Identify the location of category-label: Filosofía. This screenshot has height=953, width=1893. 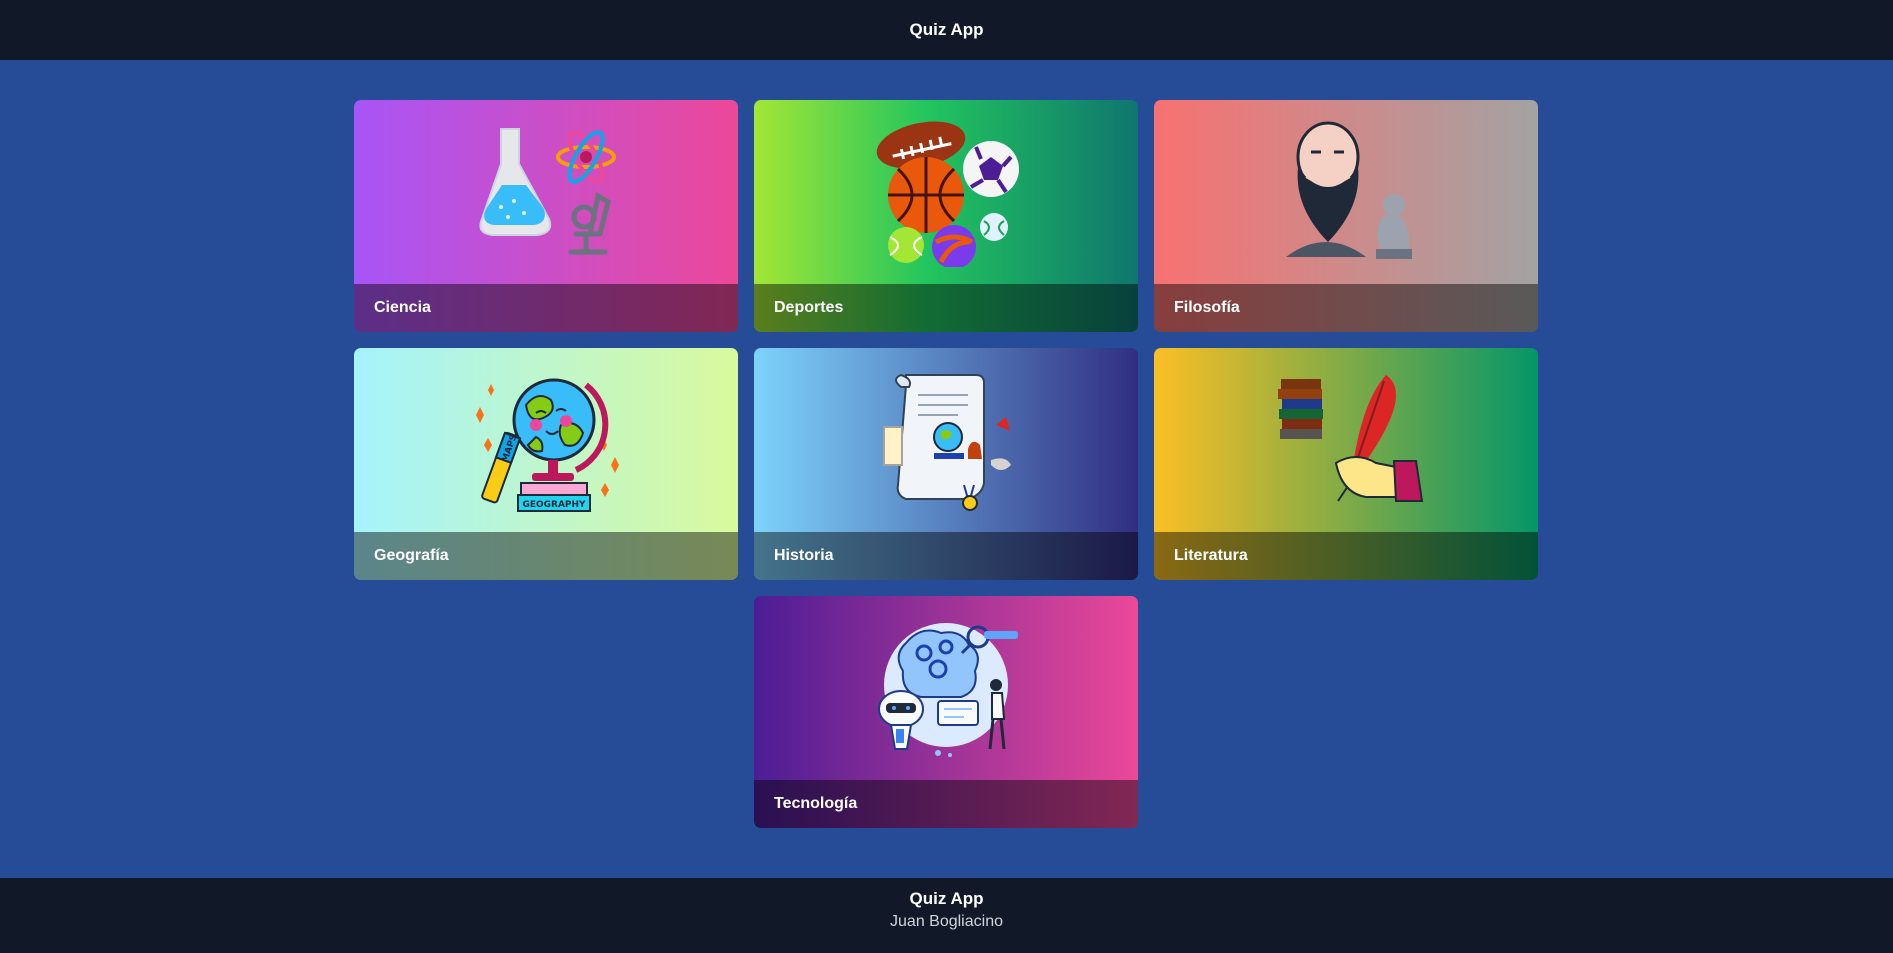
(1207, 307).